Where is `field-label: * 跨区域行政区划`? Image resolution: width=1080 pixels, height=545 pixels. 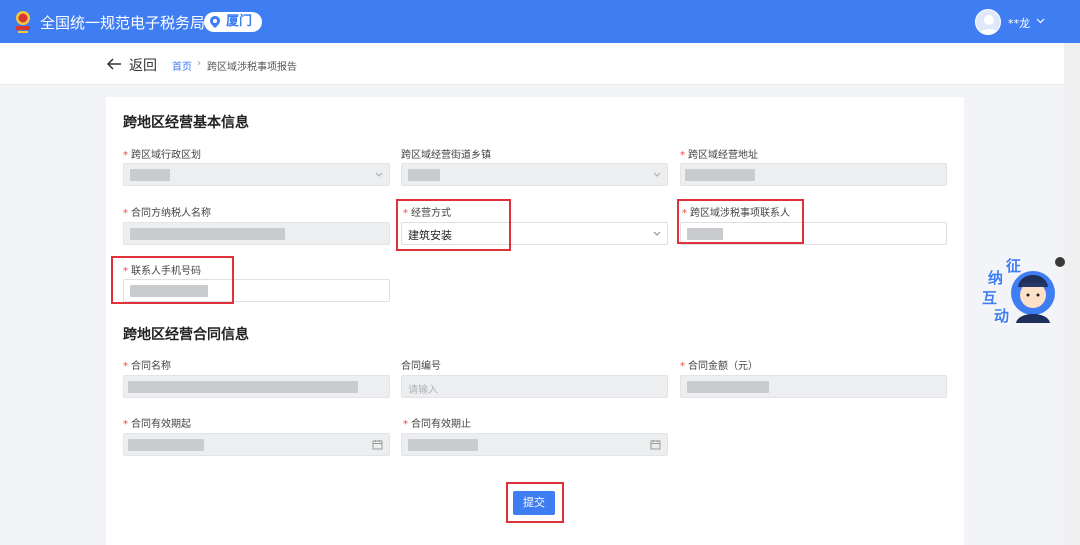
field-label: * 跨区域行政区划 is located at coordinates (162, 155).